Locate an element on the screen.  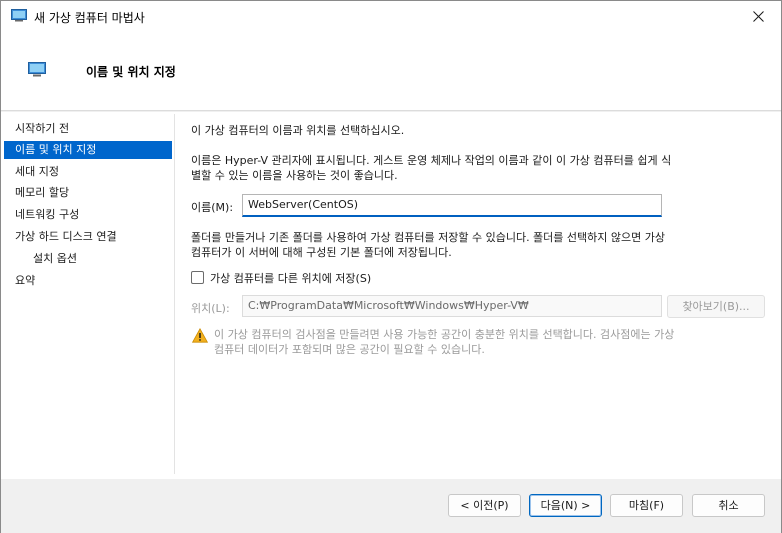
window-title: 새 가상 컴퓨터 마법사 is located at coordinates (89, 18).